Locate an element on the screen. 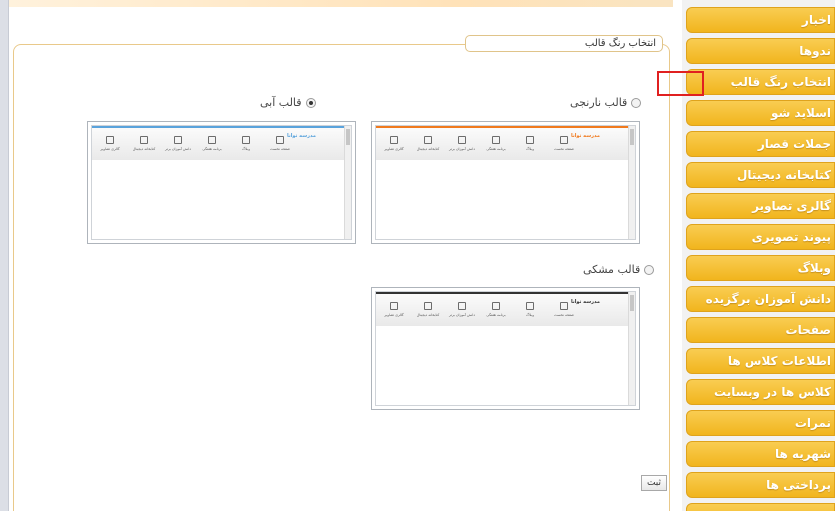 The height and width of the screenshot is (511, 835). radio-black is located at coordinates (649, 269).